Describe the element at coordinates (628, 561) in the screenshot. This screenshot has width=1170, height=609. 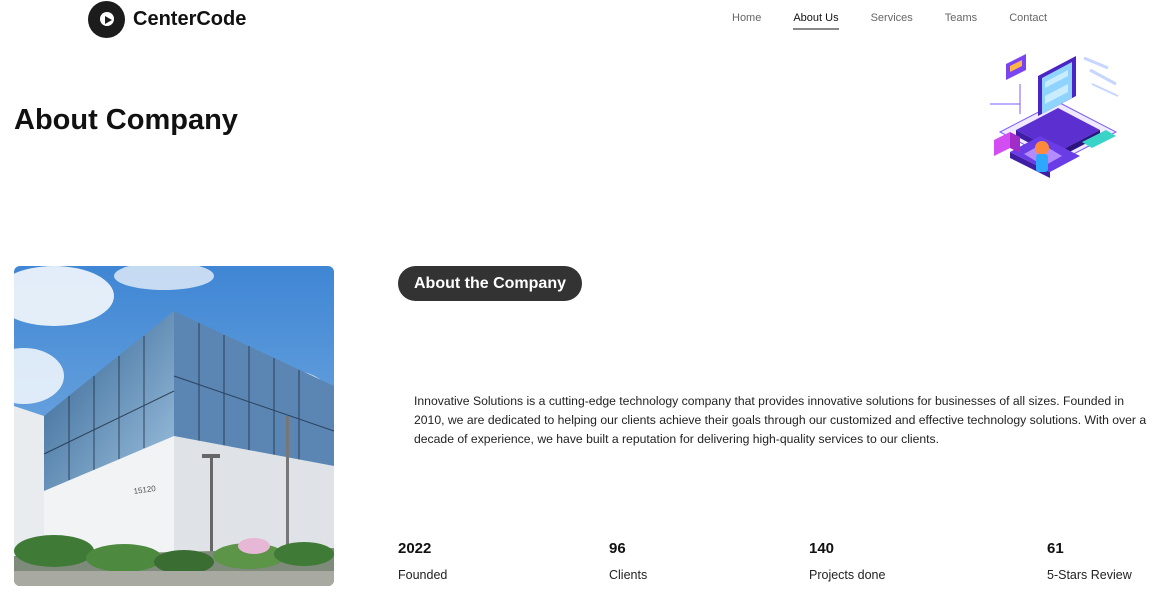
I see `stat-clients: 96 Clients` at that location.